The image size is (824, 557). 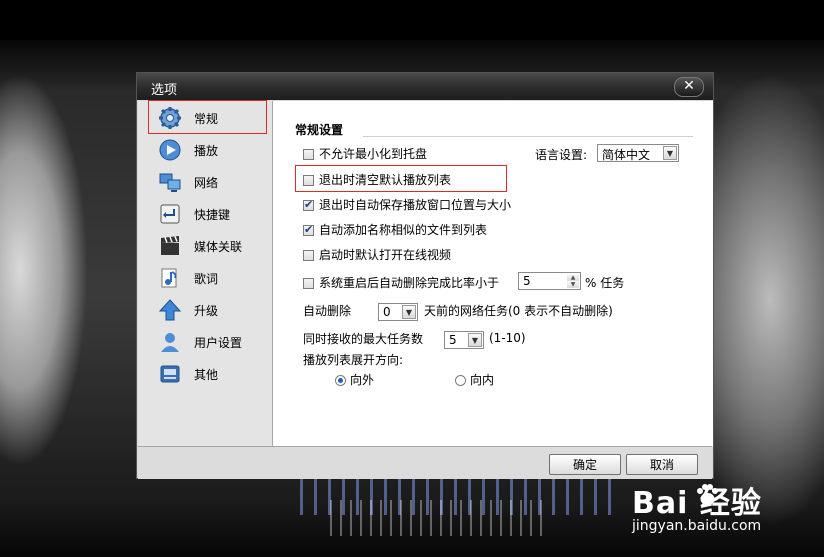 What do you see at coordinates (385, 255) in the screenshot?
I see `option-label: 启动时默认打开在线视频` at bounding box center [385, 255].